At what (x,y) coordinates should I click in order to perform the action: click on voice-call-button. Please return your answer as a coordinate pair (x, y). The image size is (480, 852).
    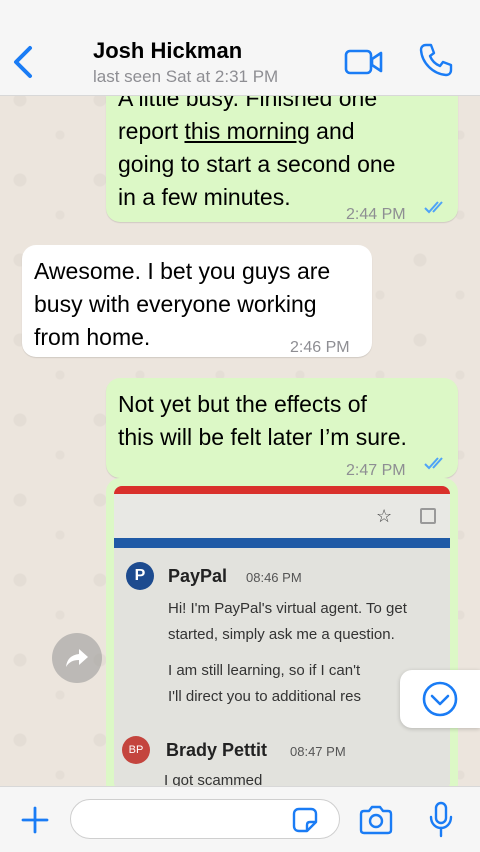
    Looking at the image, I should click on (436, 60).